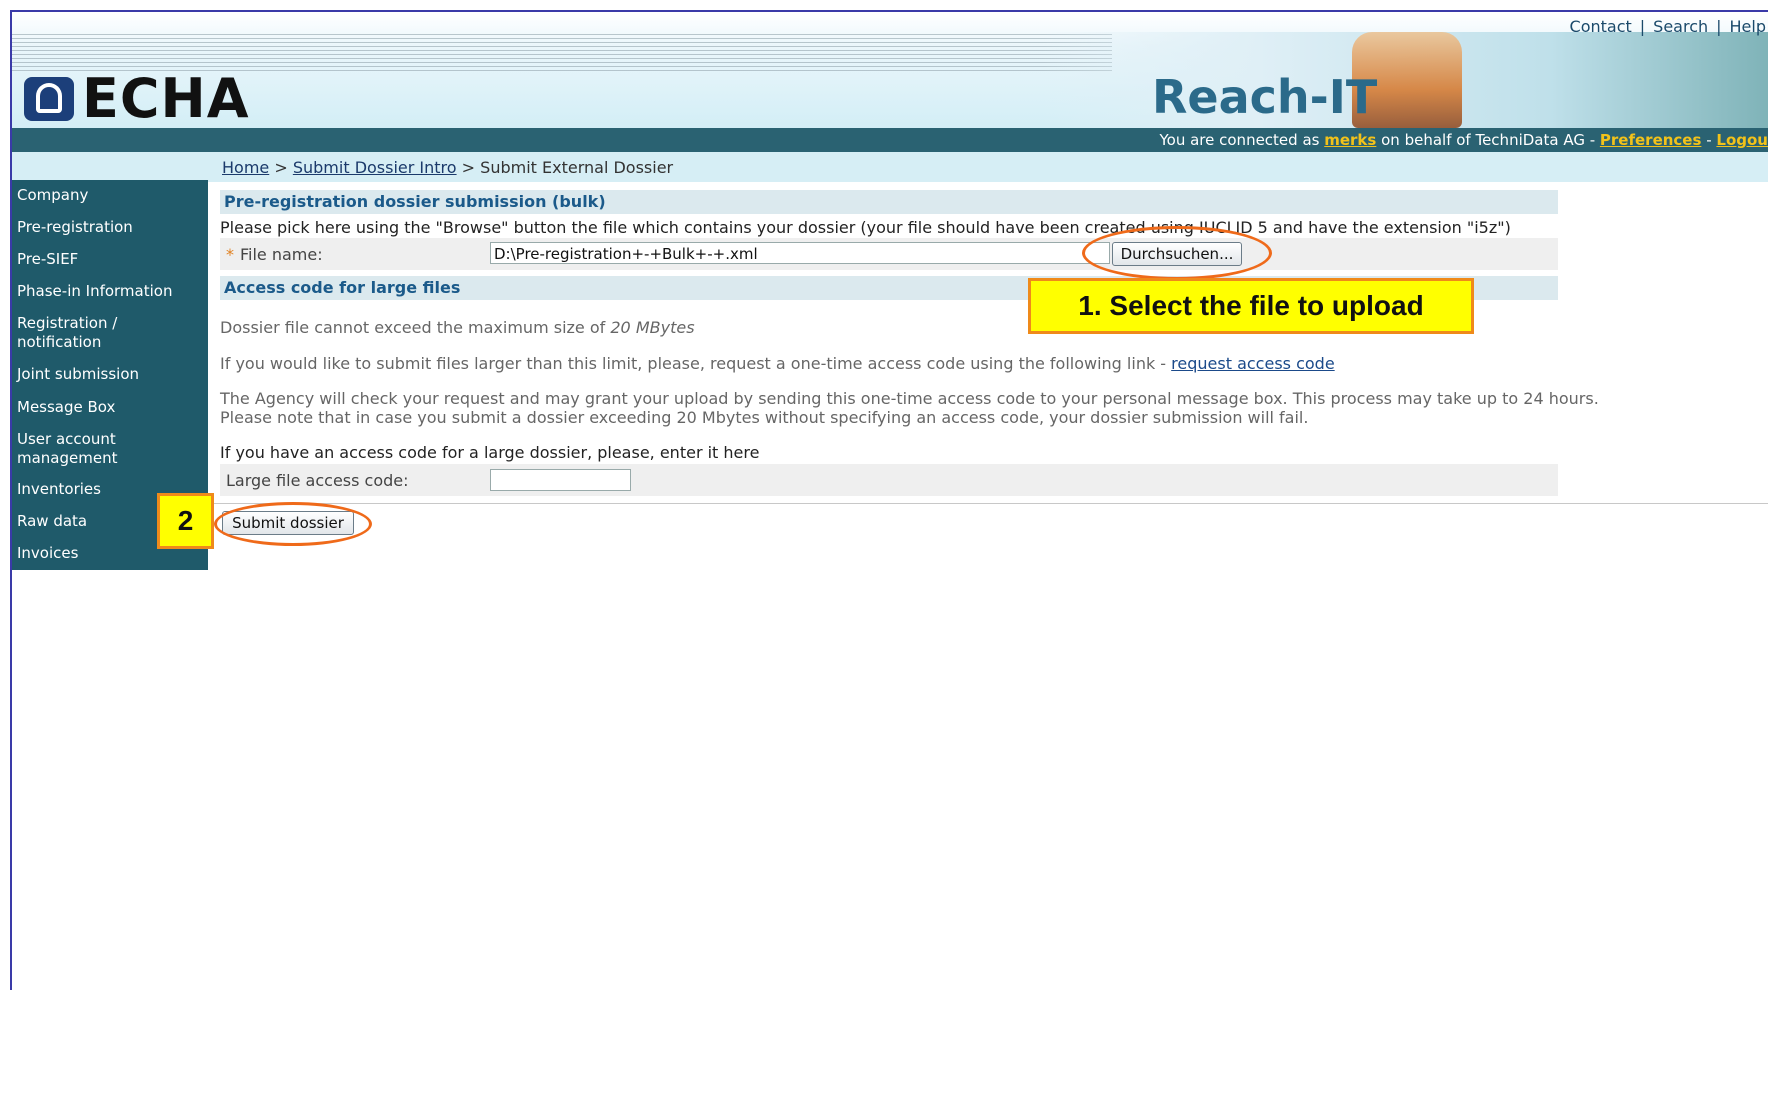 This screenshot has height=1112, width=1768. Describe the element at coordinates (1488, 140) in the screenshot. I see `connection-company: on behalf of TechniData AG -` at that location.